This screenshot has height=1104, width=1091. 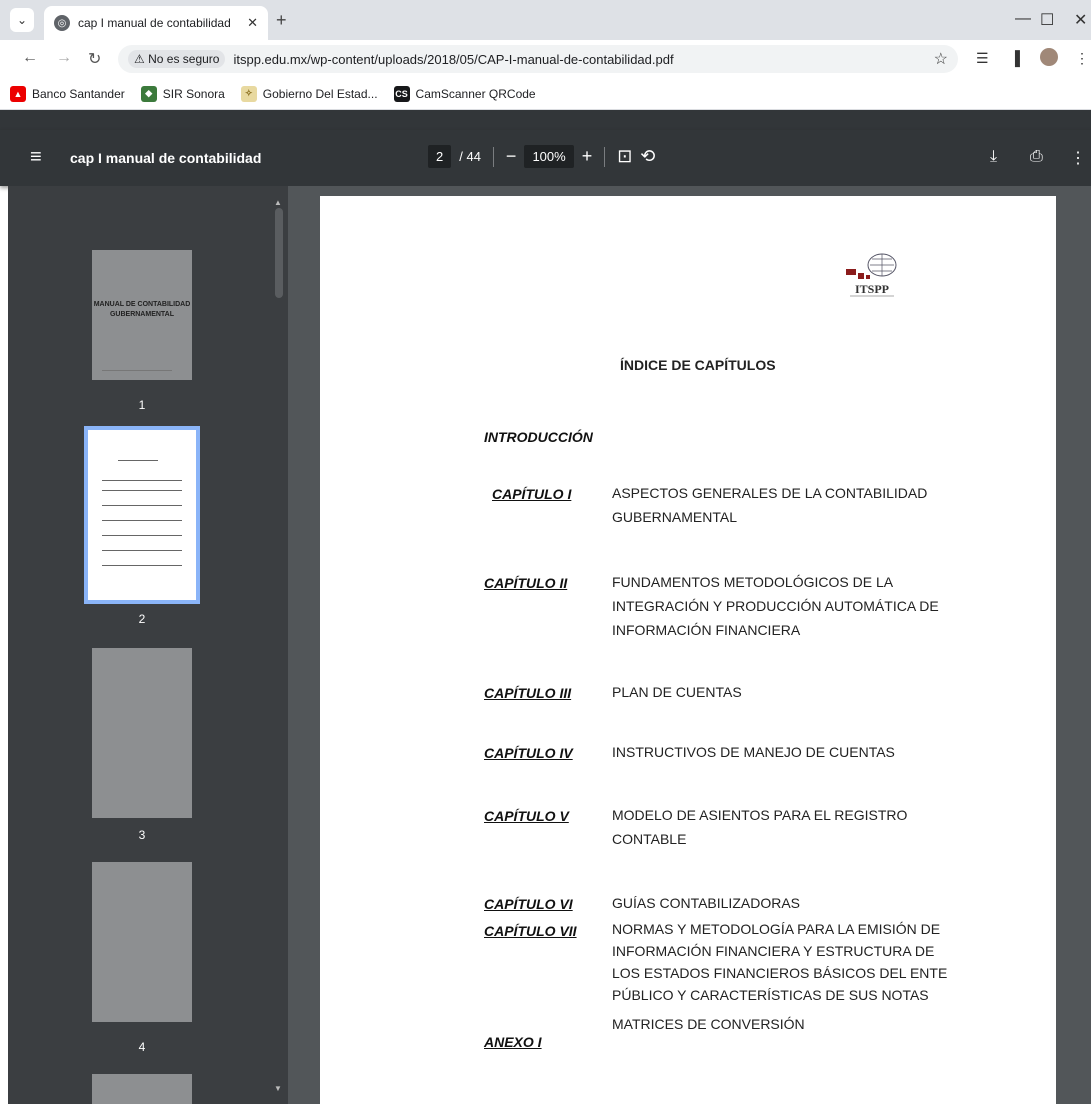 I want to click on chapter-label: CAPÍTULO I, so click(x=532, y=494).